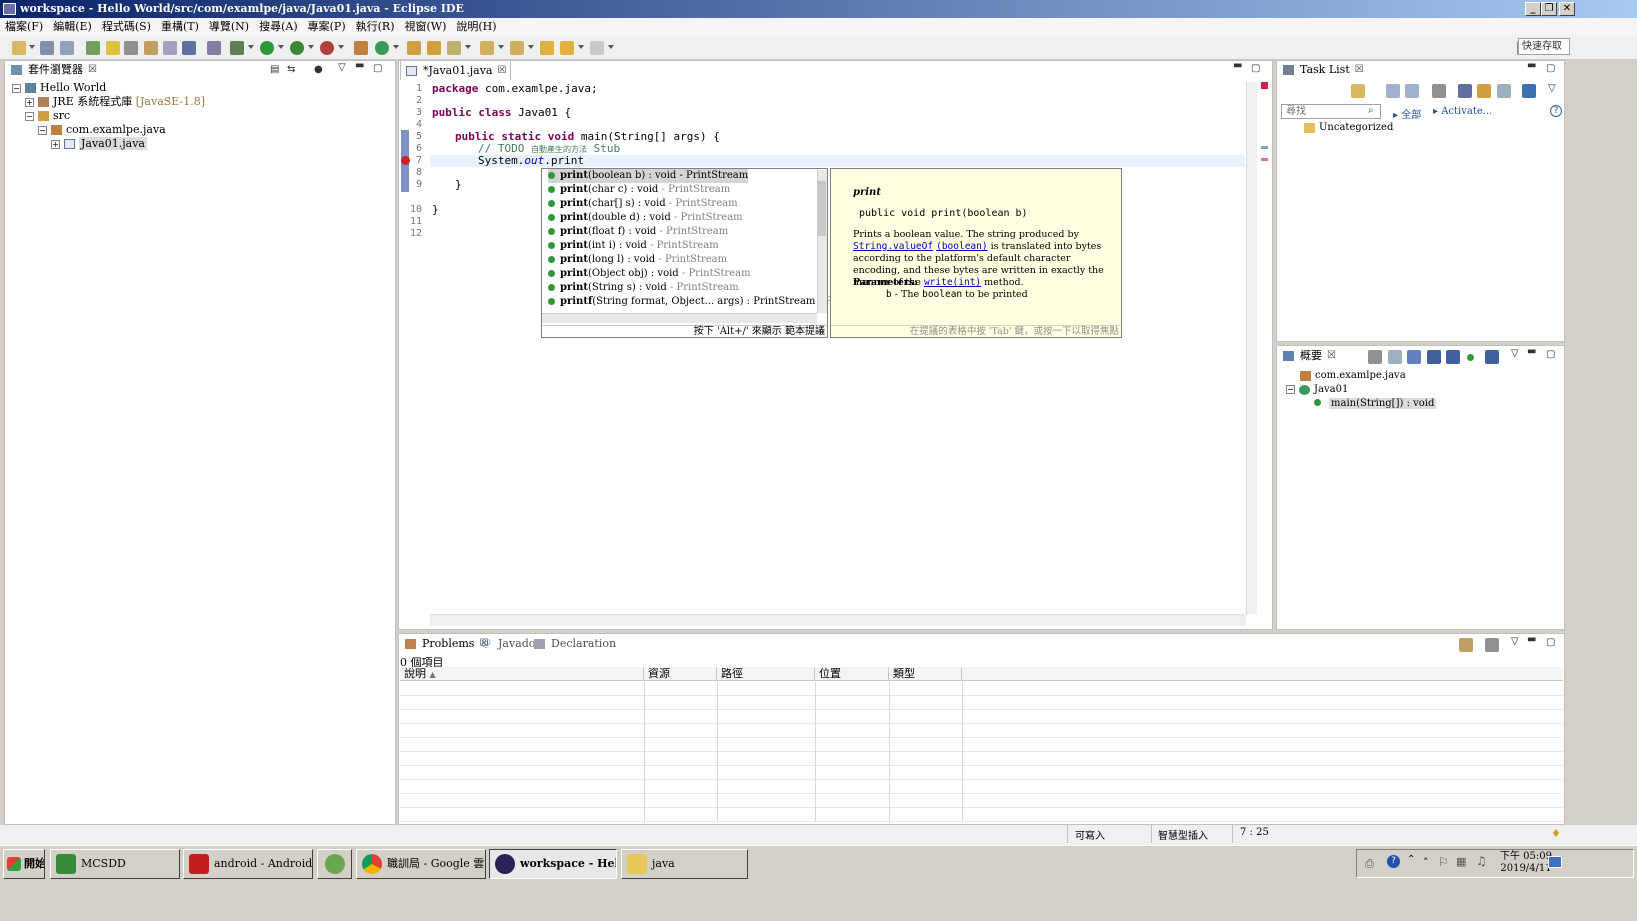 Image resolution: width=1637 pixels, height=921 pixels. Describe the element at coordinates (214, 48) in the screenshot. I see `skip-breakpoints-icon` at that location.